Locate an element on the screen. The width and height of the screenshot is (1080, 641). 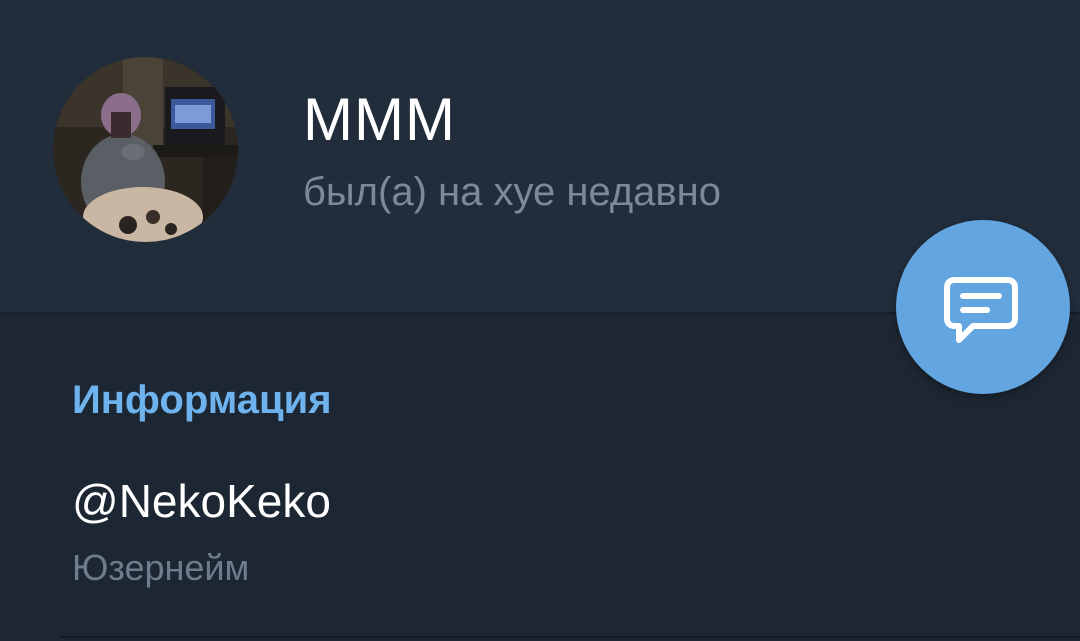
avatar-photo is located at coordinates (145, 149).